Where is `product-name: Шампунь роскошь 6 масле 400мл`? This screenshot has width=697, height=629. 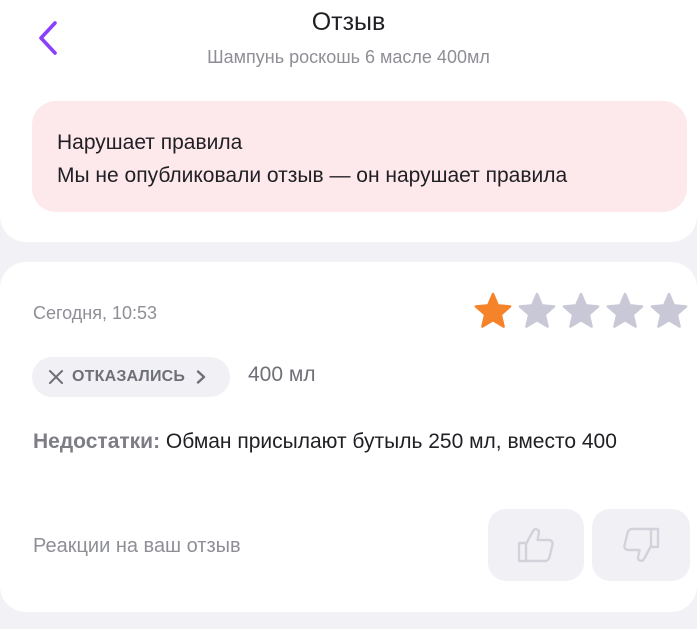 product-name: Шампунь роскошь 6 масле 400мл is located at coordinates (348, 57).